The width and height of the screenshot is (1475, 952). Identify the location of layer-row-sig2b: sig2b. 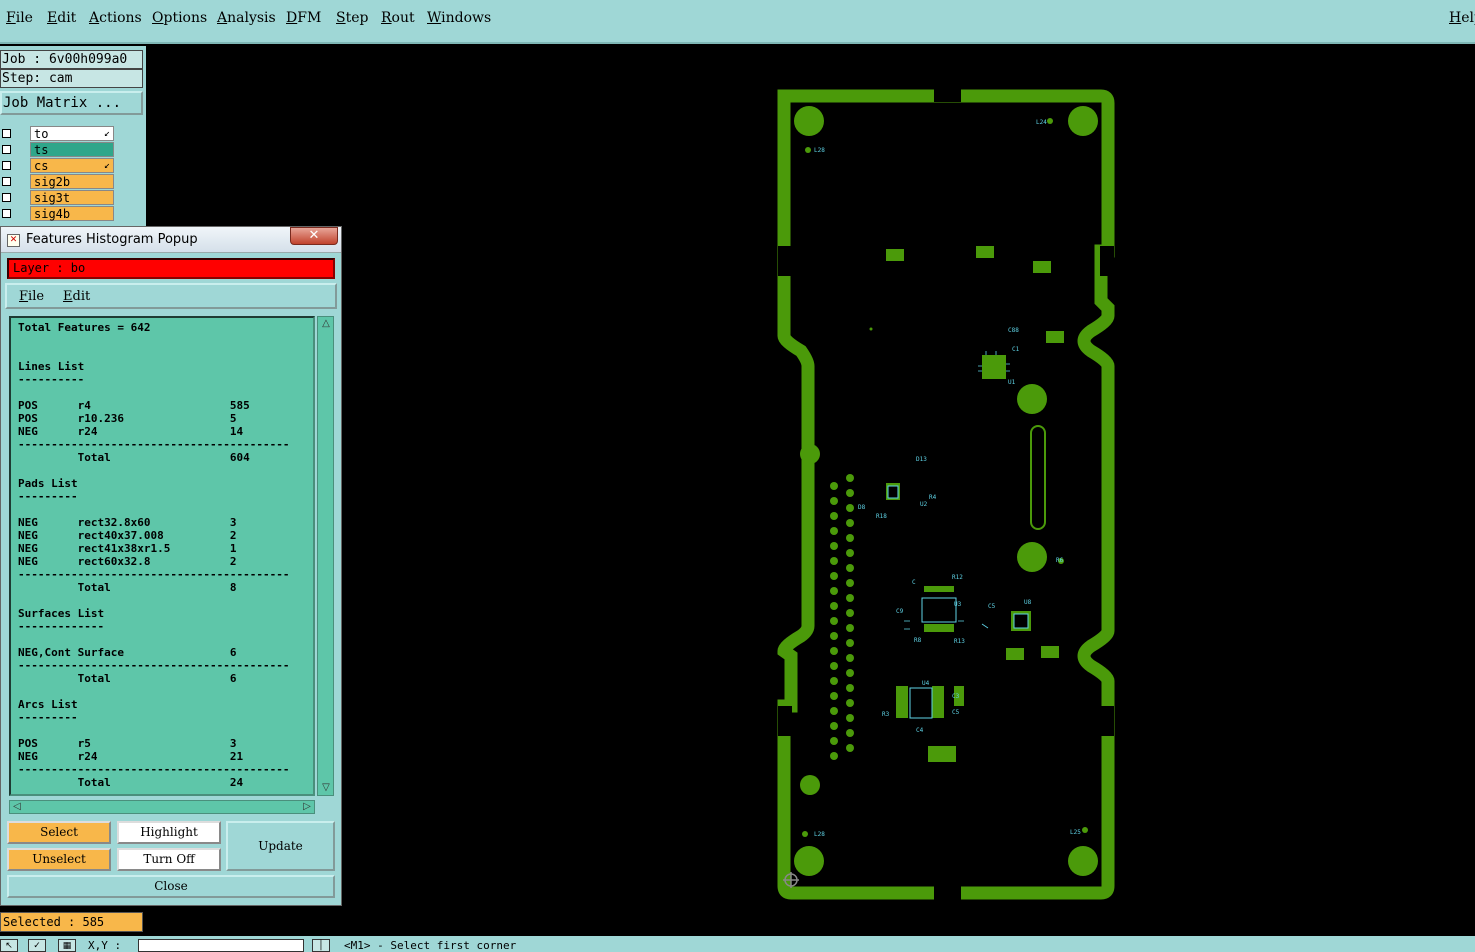
(58, 181).